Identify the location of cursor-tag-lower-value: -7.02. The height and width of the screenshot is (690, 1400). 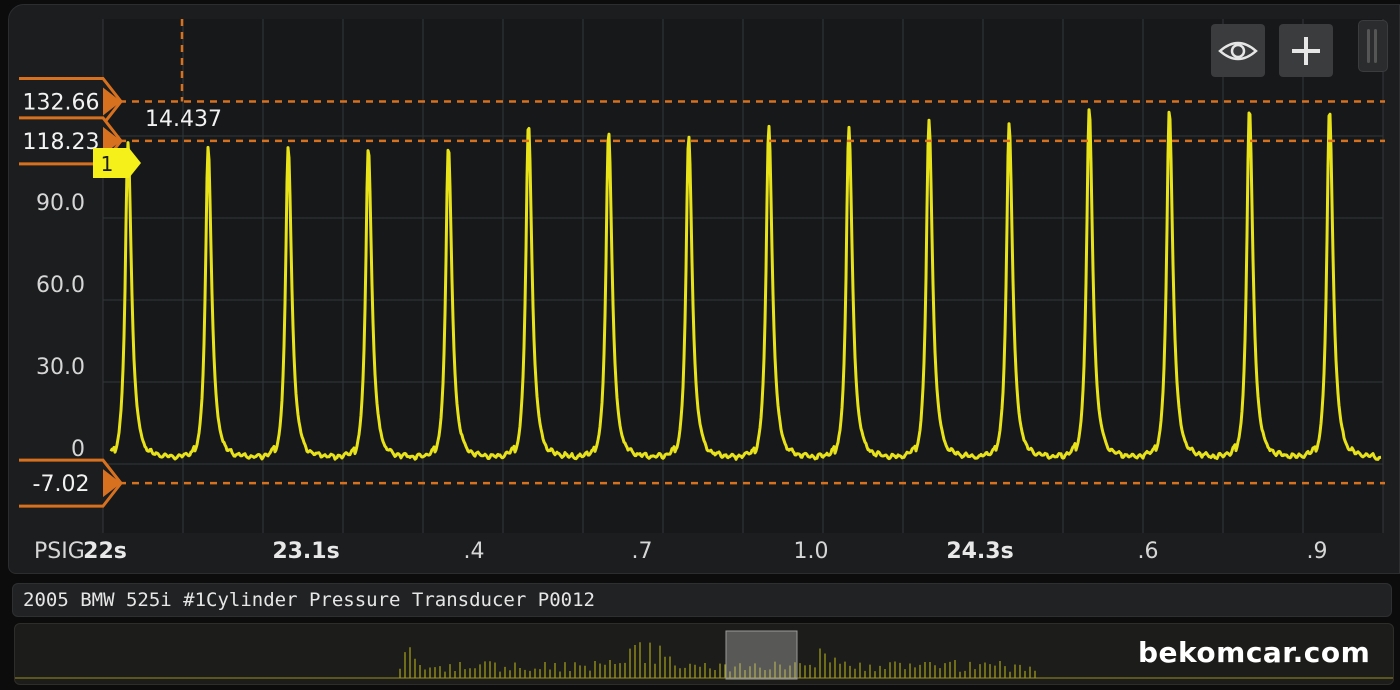
(61, 484).